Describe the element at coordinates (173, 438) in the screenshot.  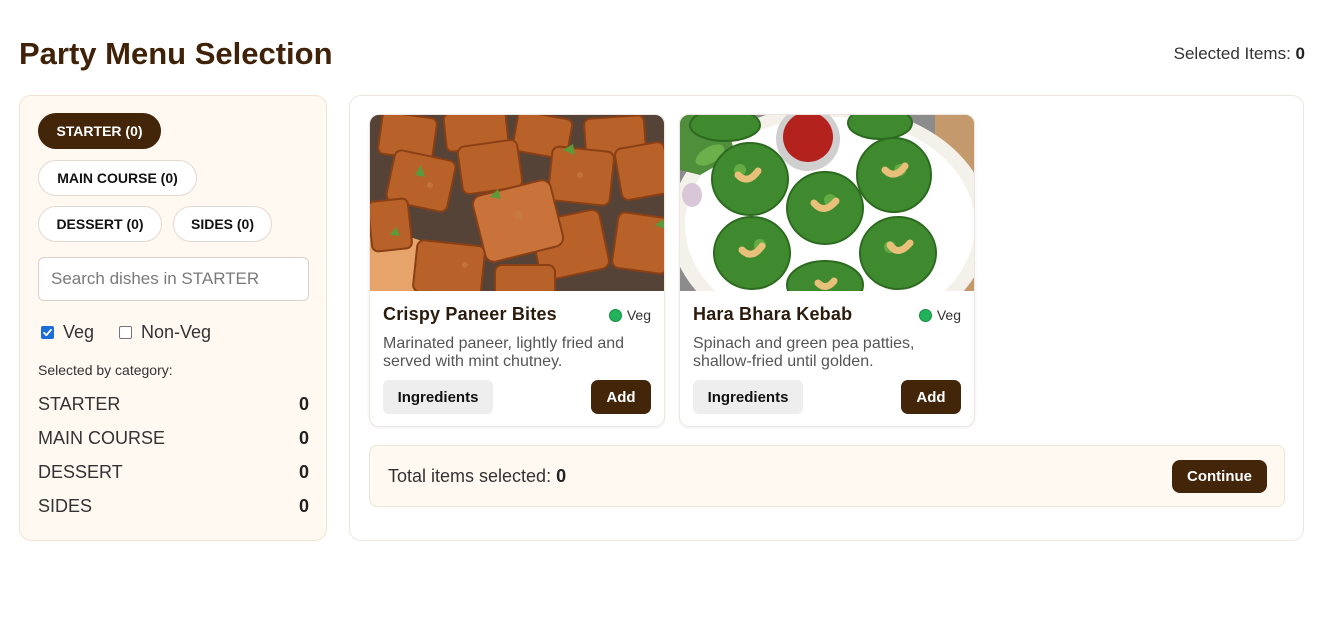
I see `category-row-main-course: MAIN COURSE 0` at that location.